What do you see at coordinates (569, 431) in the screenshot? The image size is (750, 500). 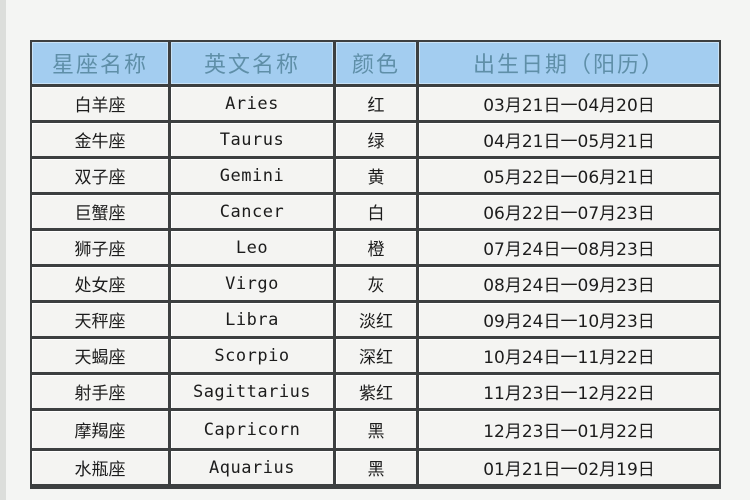 I see `cell-dates: 12月23日一01月22日` at bounding box center [569, 431].